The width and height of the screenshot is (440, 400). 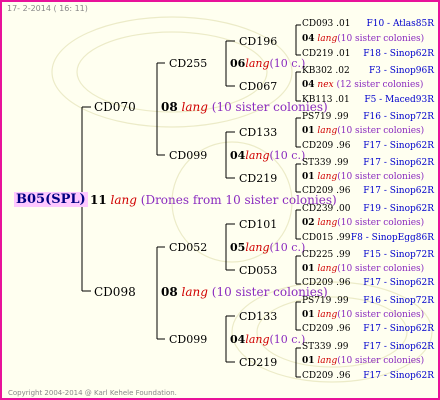 What do you see at coordinates (326, 24) in the screenshot?
I see `gen4-id: CD093 .01` at bounding box center [326, 24].